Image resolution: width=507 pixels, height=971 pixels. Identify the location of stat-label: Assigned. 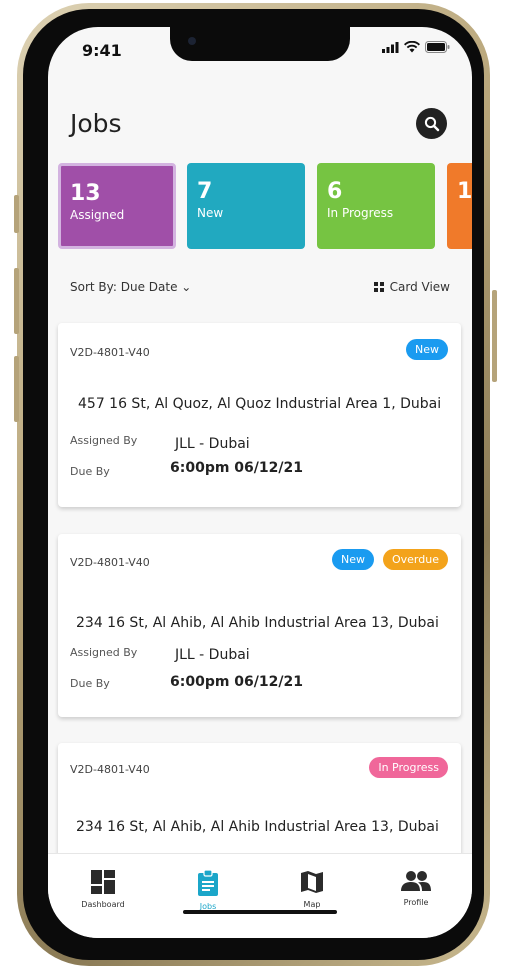
(97, 215).